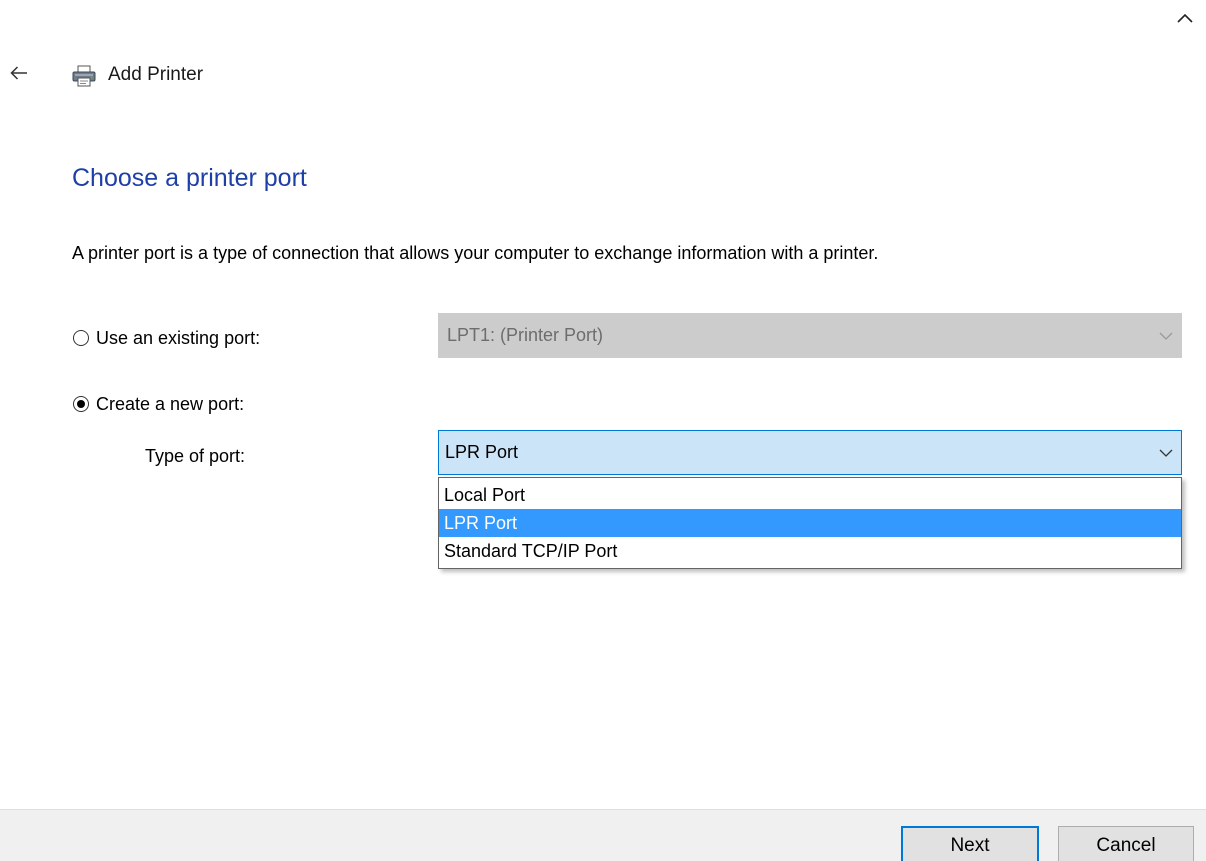  Describe the element at coordinates (156, 74) in the screenshot. I see `window-title: Add Printer` at that location.